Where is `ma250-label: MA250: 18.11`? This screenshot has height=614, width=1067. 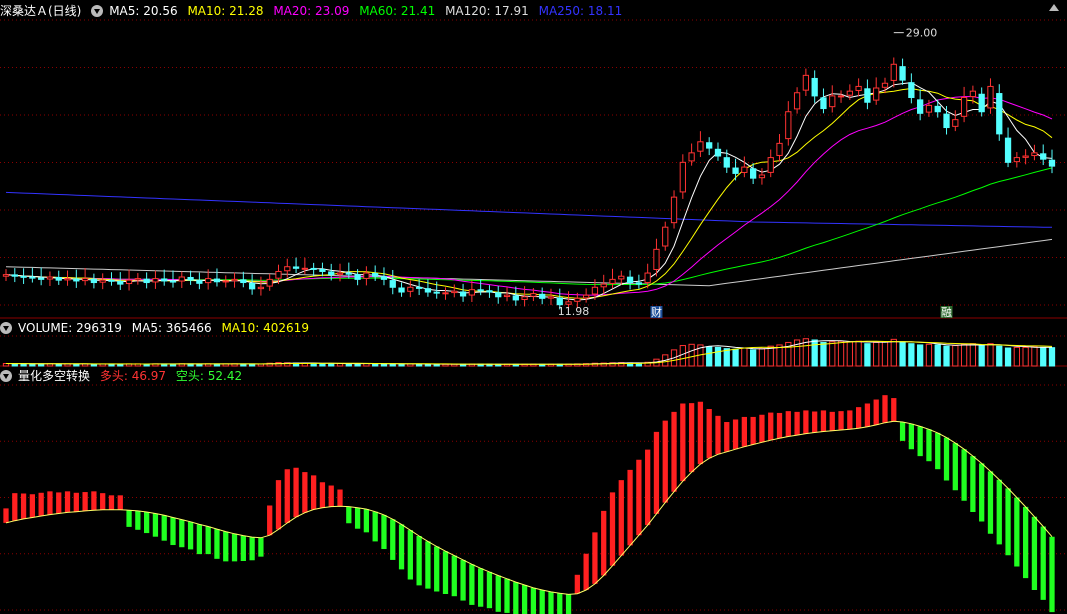
ma250-label: MA250: 18.11 is located at coordinates (580, 11).